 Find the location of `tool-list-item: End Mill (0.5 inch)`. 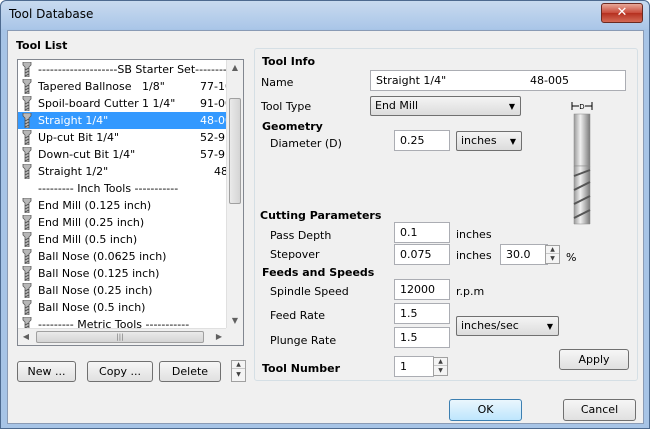

tool-list-item: End Mill (0.5 inch) is located at coordinates (123, 239).